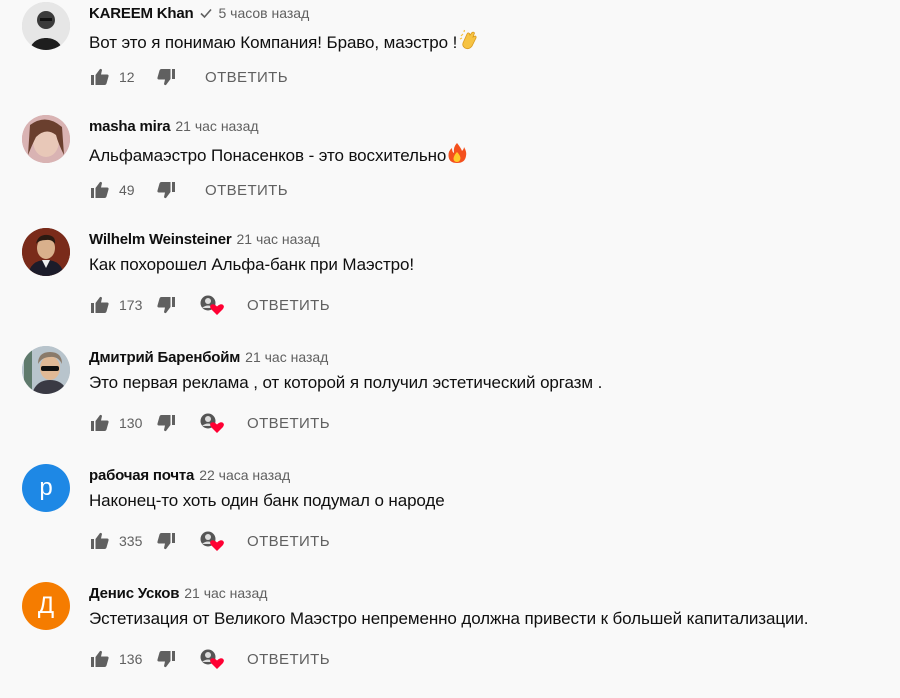 The image size is (900, 698). I want to click on verified-check-icon, so click(206, 13).